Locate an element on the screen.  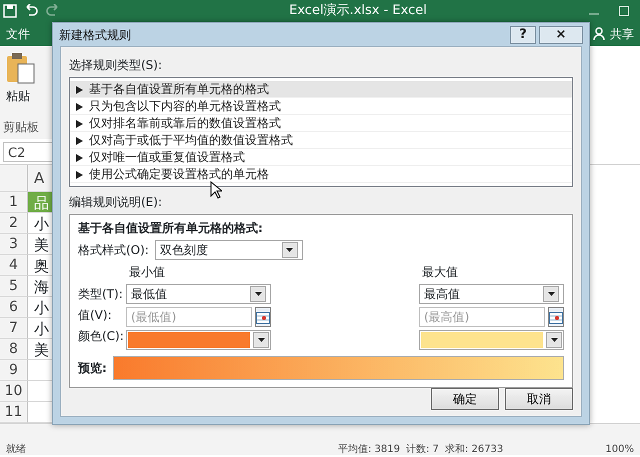
rule-type-item: 只为包含以下内容的单元格设置格式 is located at coordinates (321, 106).